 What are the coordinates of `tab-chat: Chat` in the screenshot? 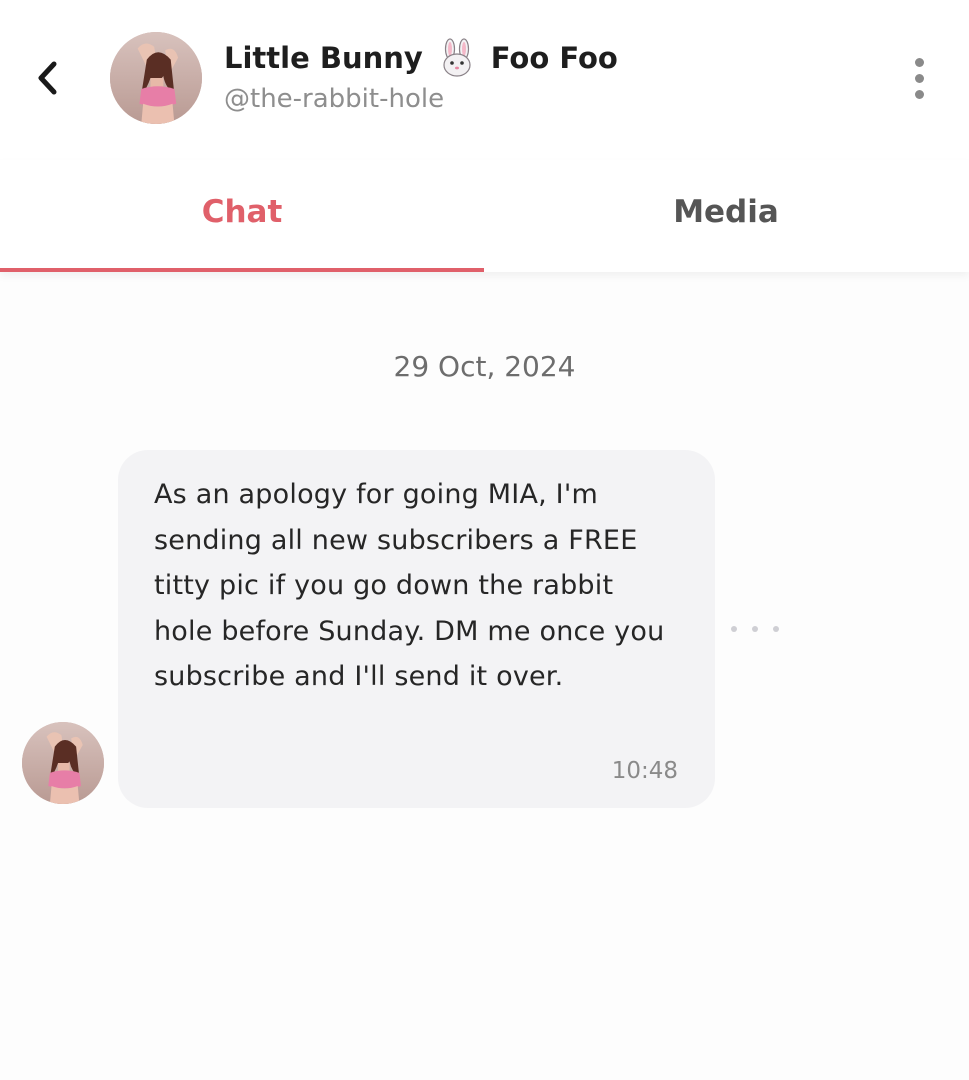 It's located at (242, 216).